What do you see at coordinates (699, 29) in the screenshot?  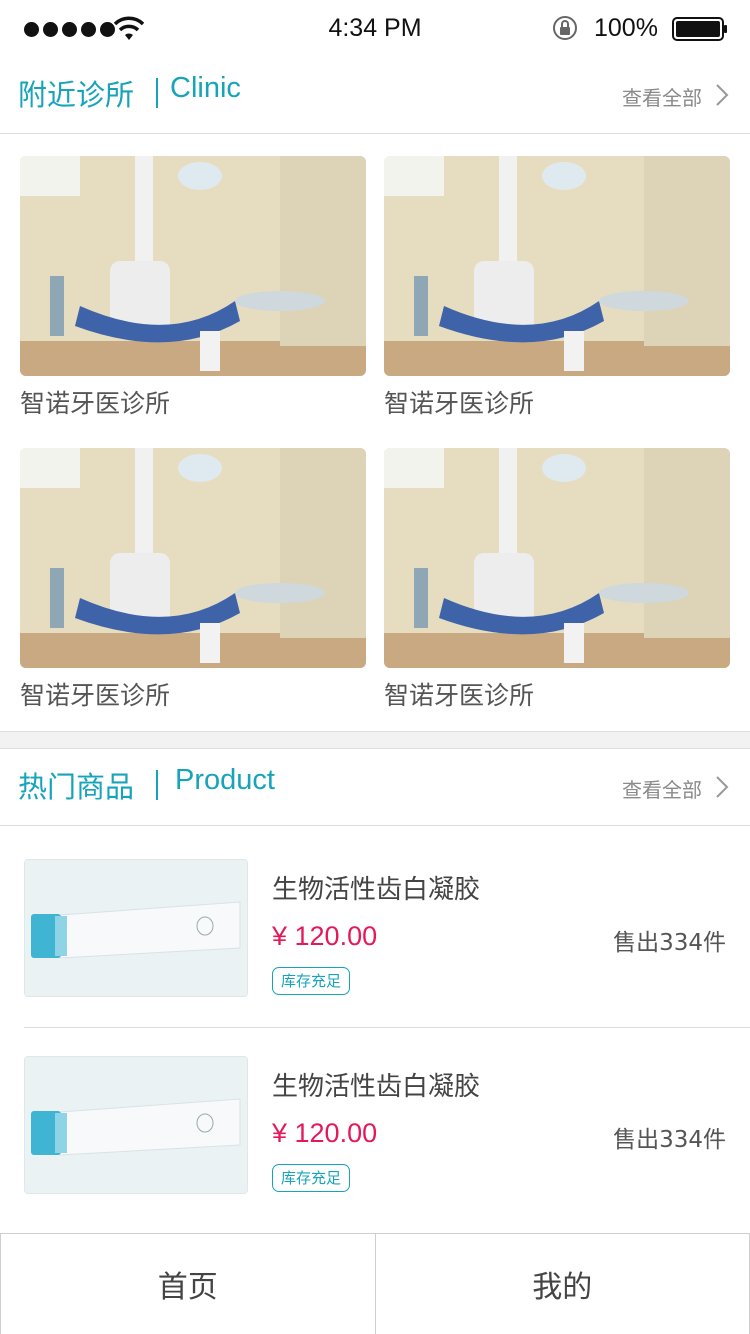 I see `battery-icon` at bounding box center [699, 29].